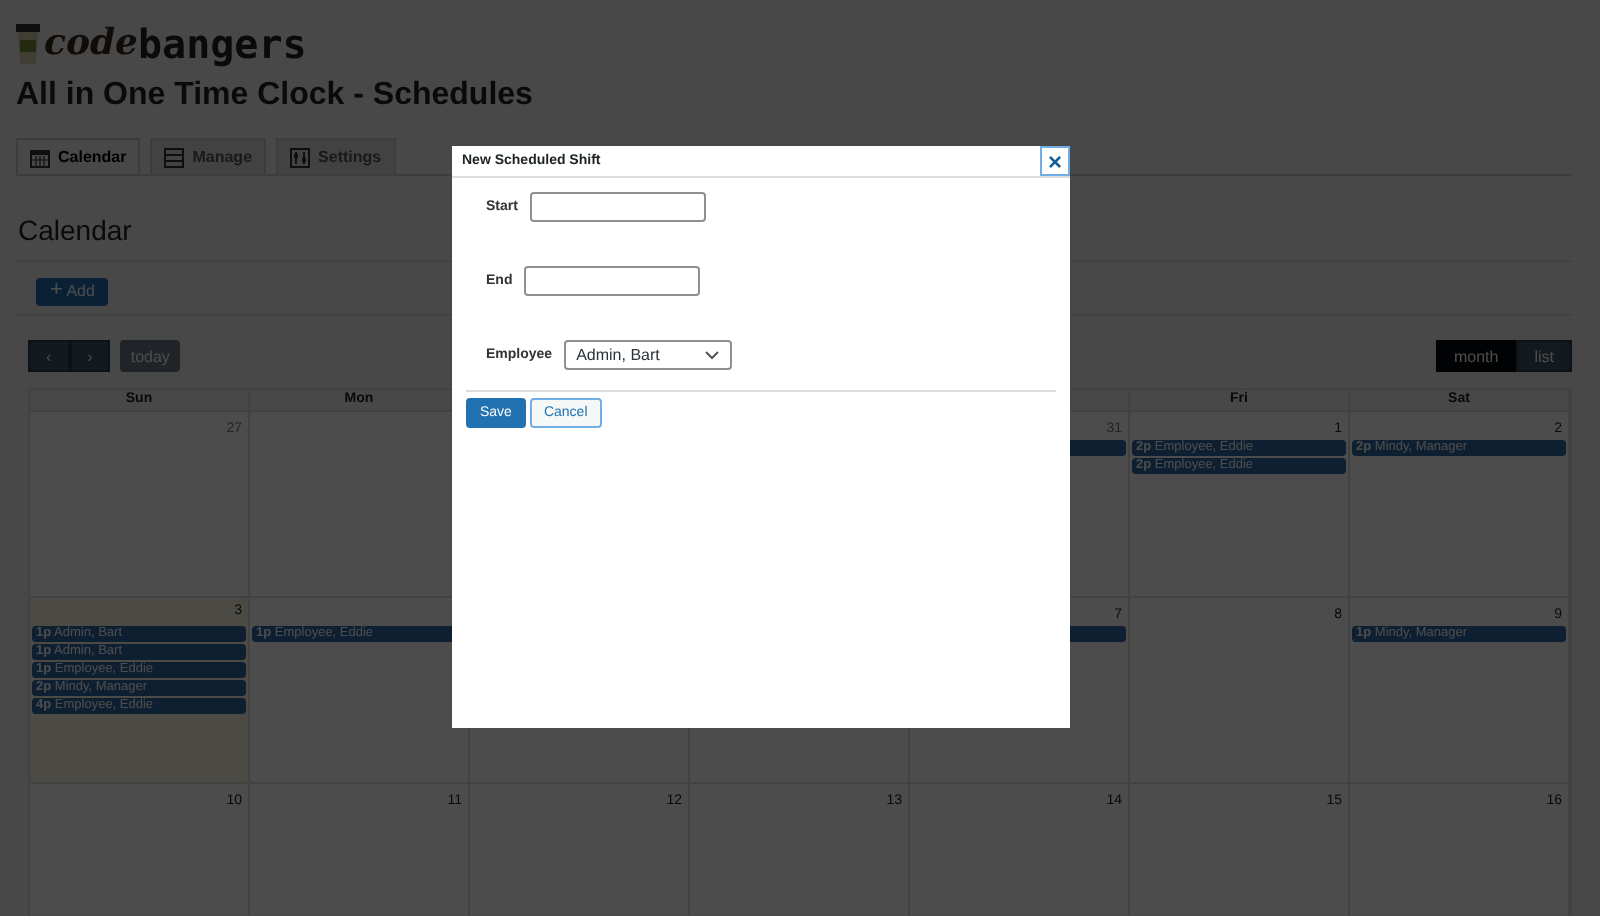  Describe the element at coordinates (1055, 161) in the screenshot. I see `close-button: ×` at that location.